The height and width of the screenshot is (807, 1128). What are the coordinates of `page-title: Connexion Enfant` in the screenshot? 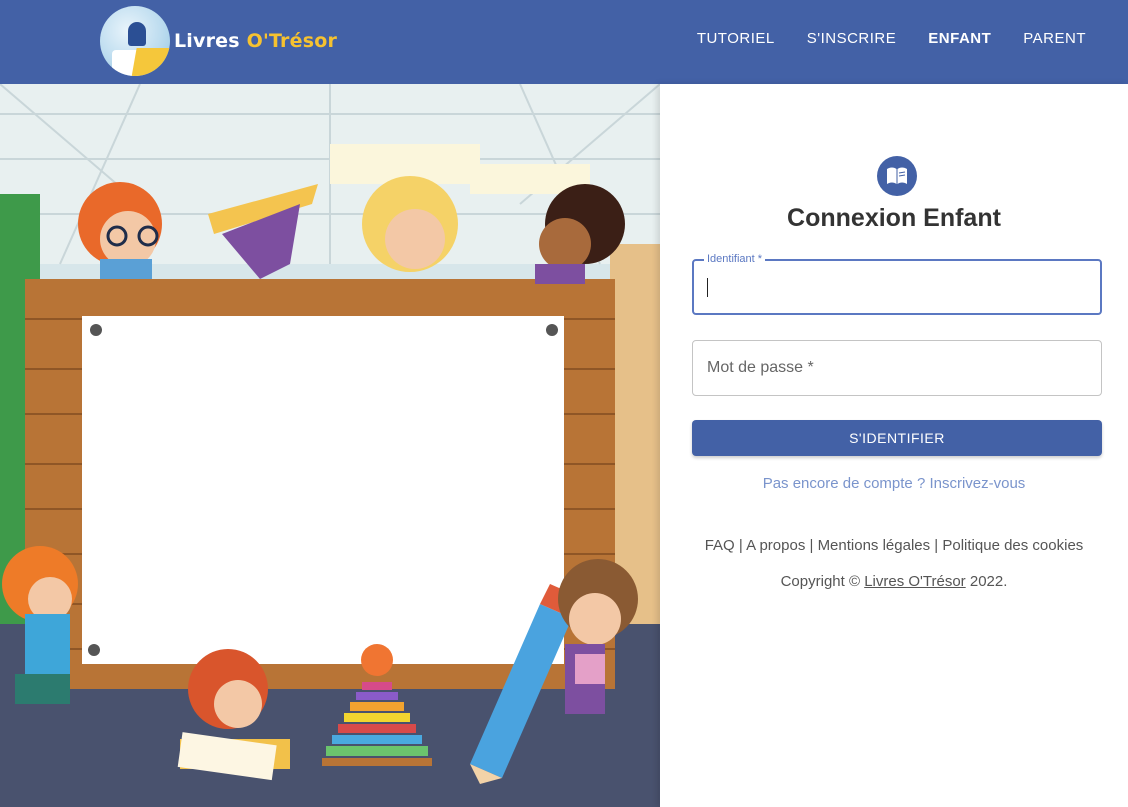 It's located at (894, 218).